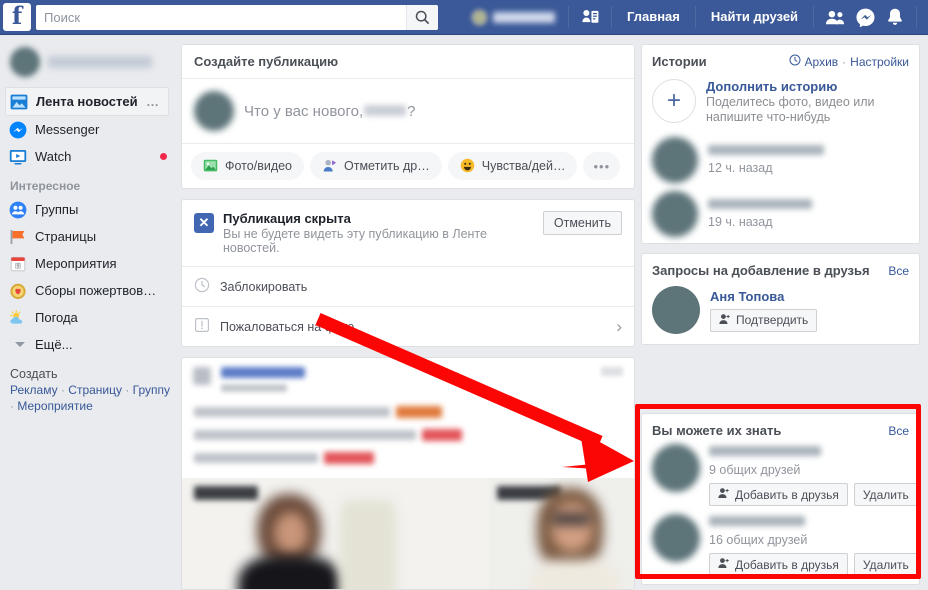 The height and width of the screenshot is (590, 928). I want to click on confirm-friend-button: Подтвердить, so click(764, 320).